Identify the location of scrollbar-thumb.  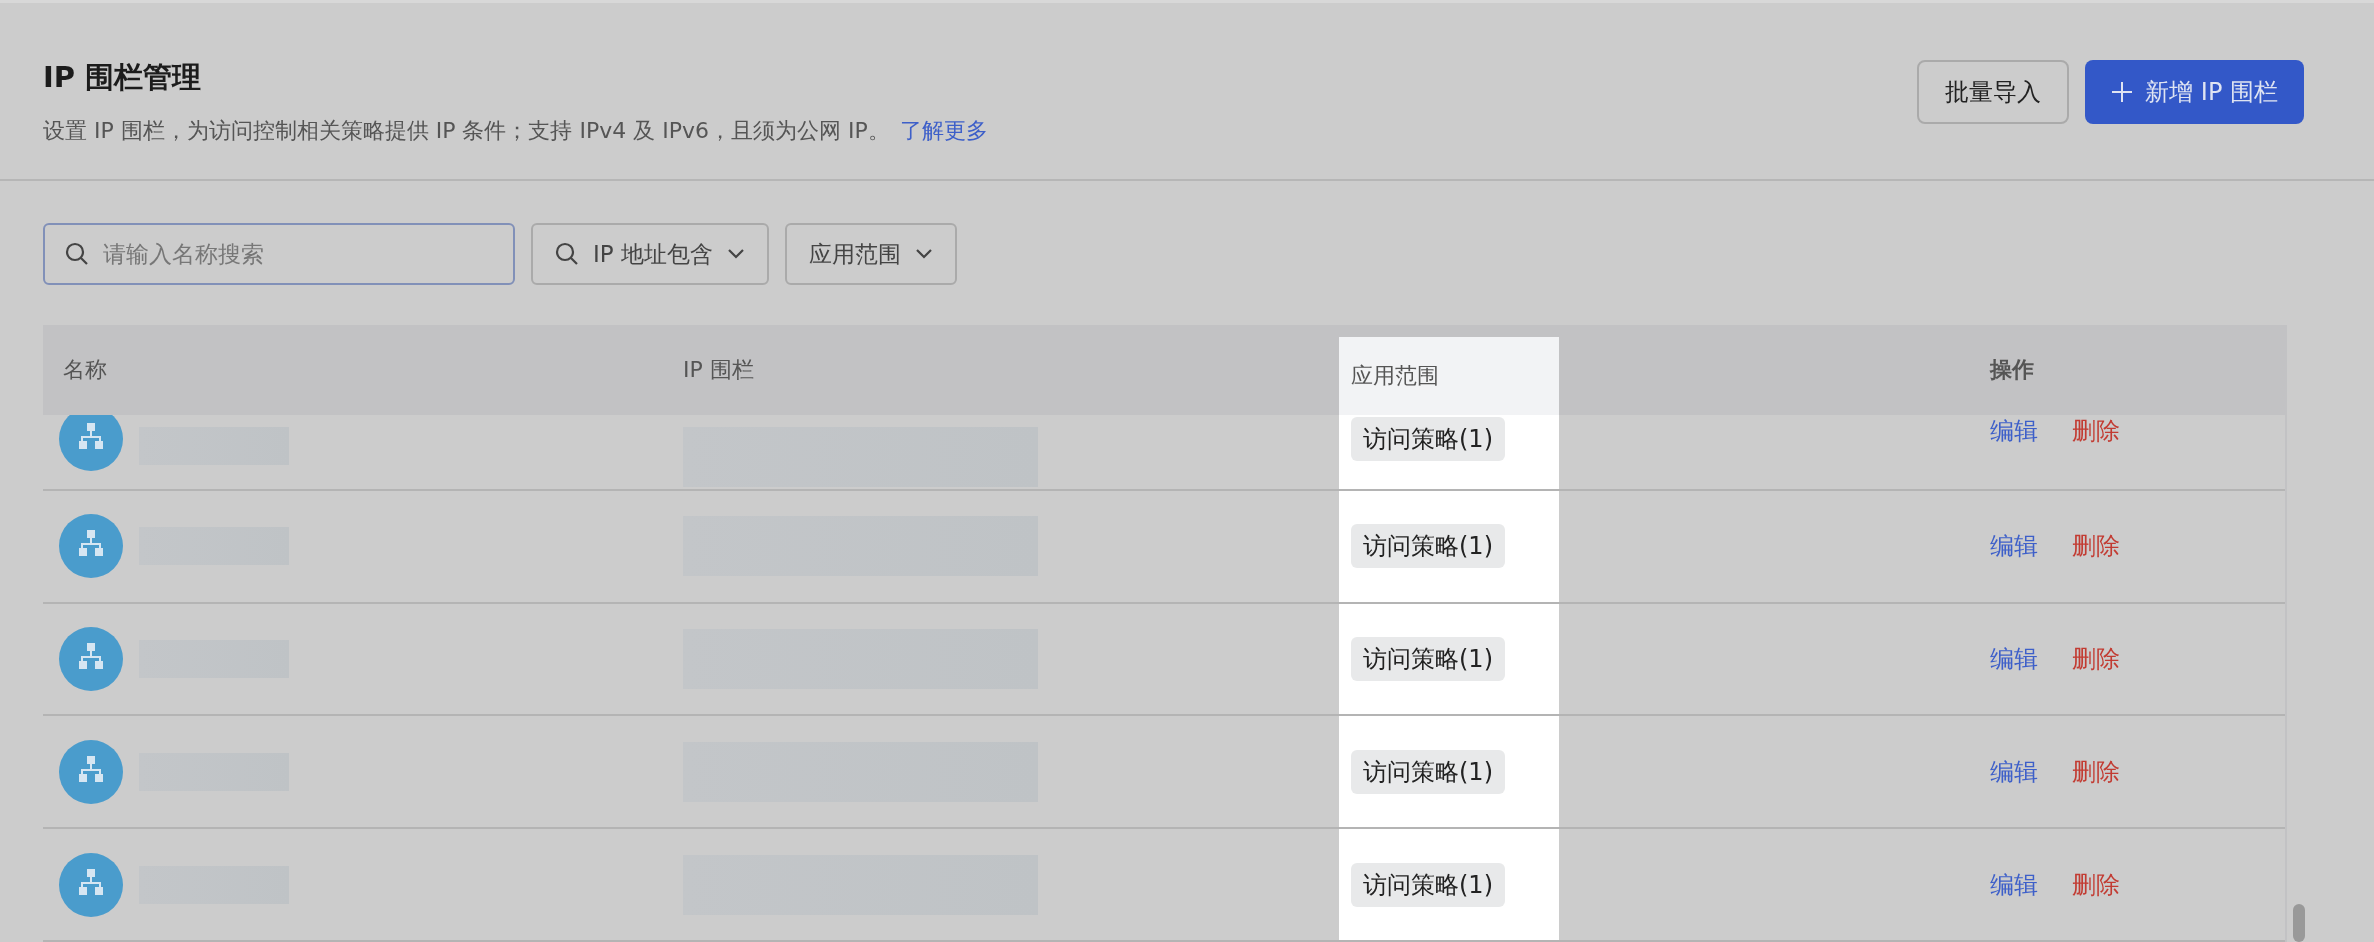
(2299, 923).